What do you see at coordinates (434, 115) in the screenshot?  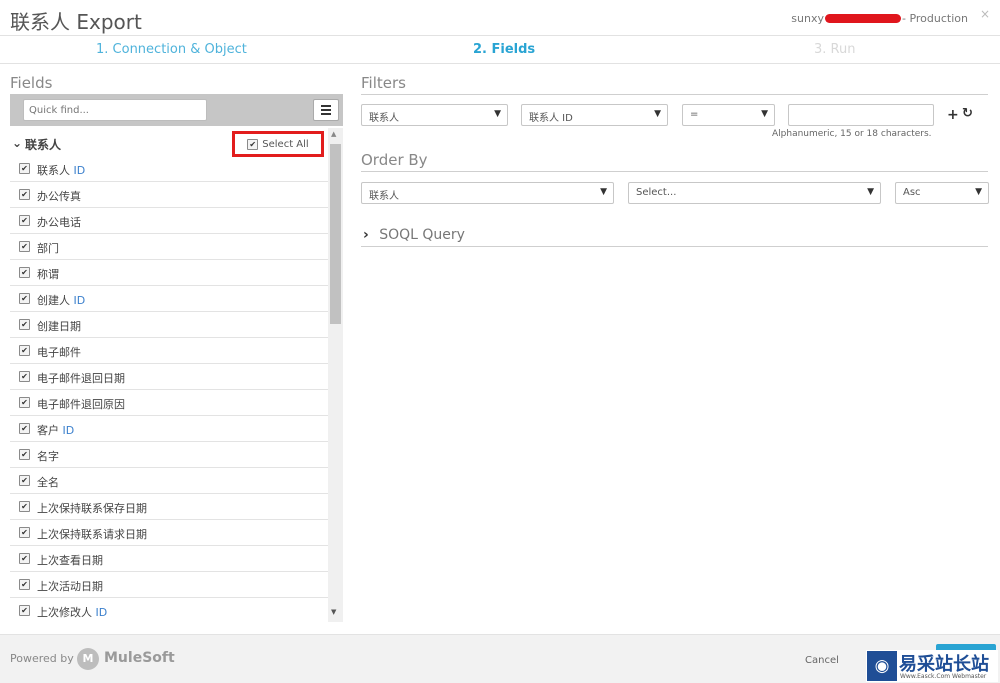 I see `filter-object-select: 联系人 ▼` at bounding box center [434, 115].